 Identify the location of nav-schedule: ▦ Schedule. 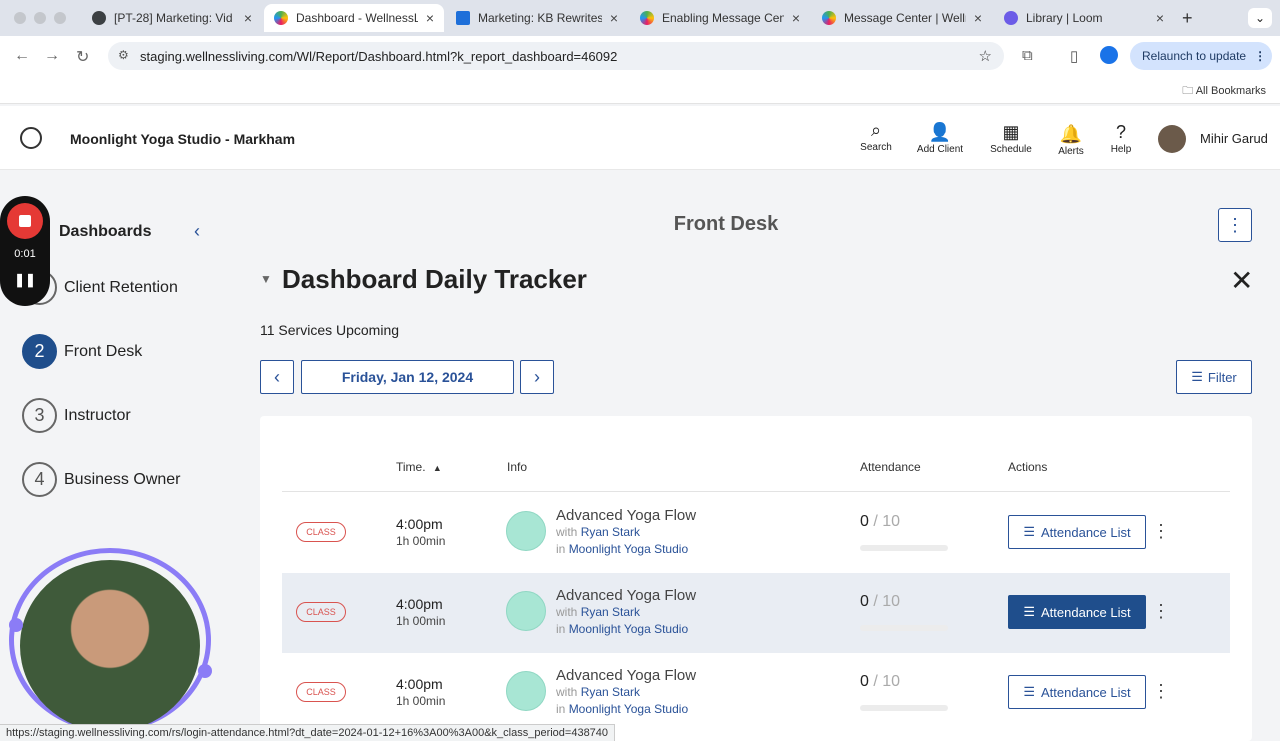
(1011, 137).